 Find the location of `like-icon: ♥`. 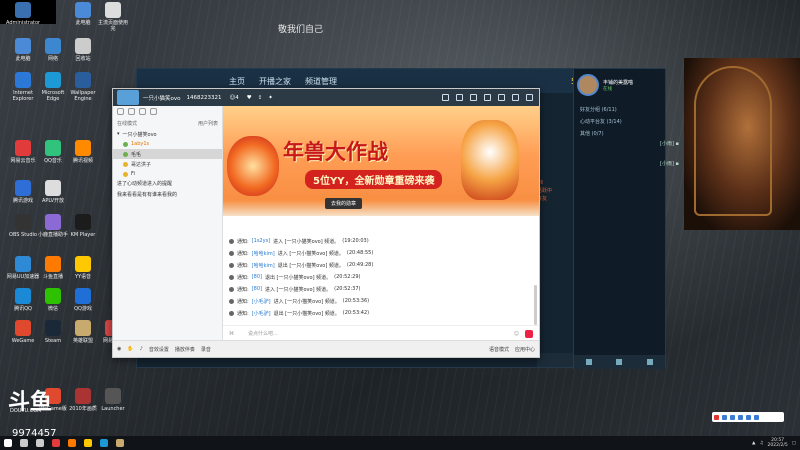

like-icon: ♥ is located at coordinates (249, 98).